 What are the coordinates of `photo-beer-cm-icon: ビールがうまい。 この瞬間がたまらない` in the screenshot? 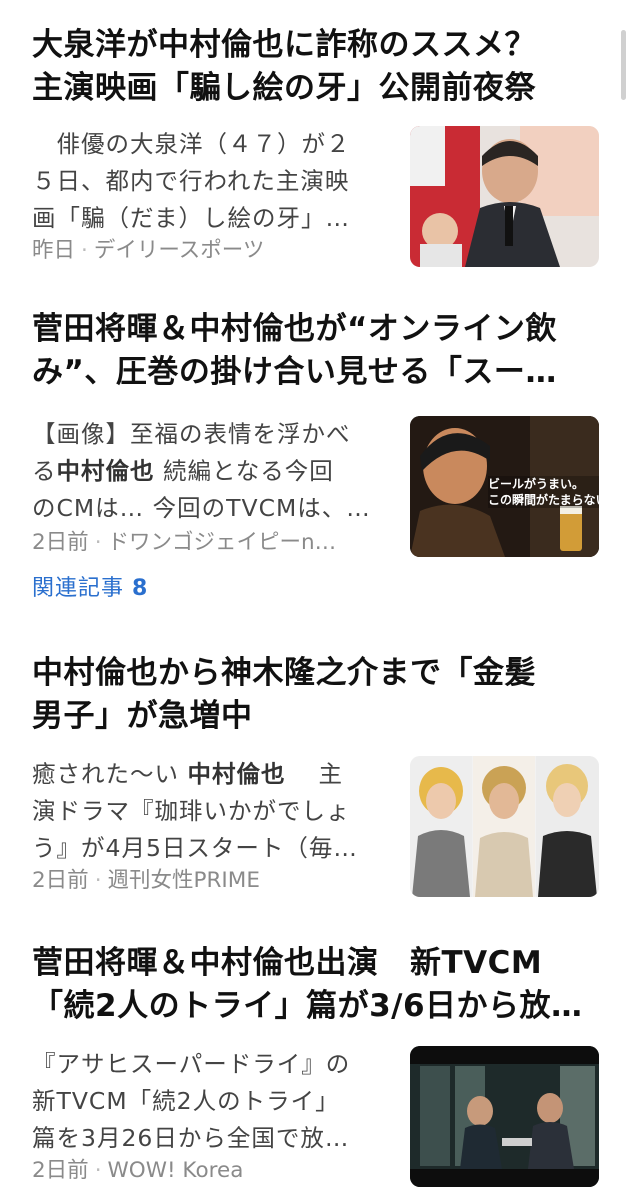 It's located at (504, 486).